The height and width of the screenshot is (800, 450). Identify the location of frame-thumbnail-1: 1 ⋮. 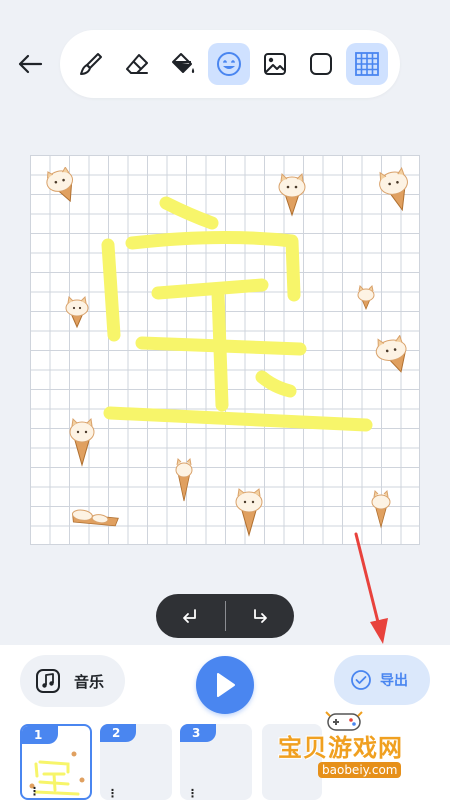
(56, 762).